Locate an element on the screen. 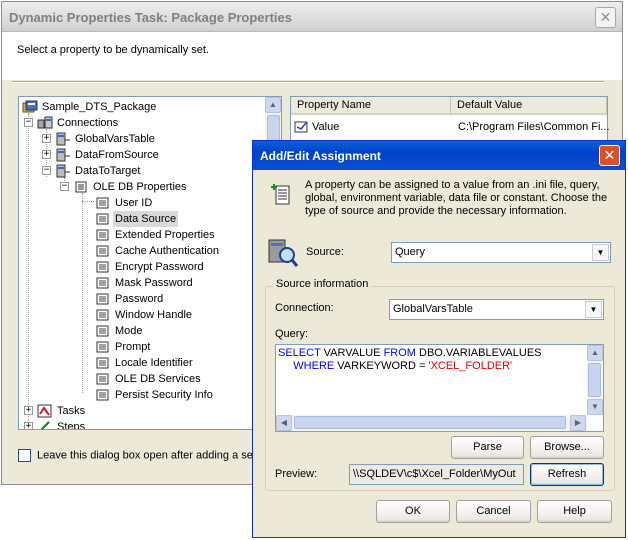  tasks-icon is located at coordinates (45, 411).